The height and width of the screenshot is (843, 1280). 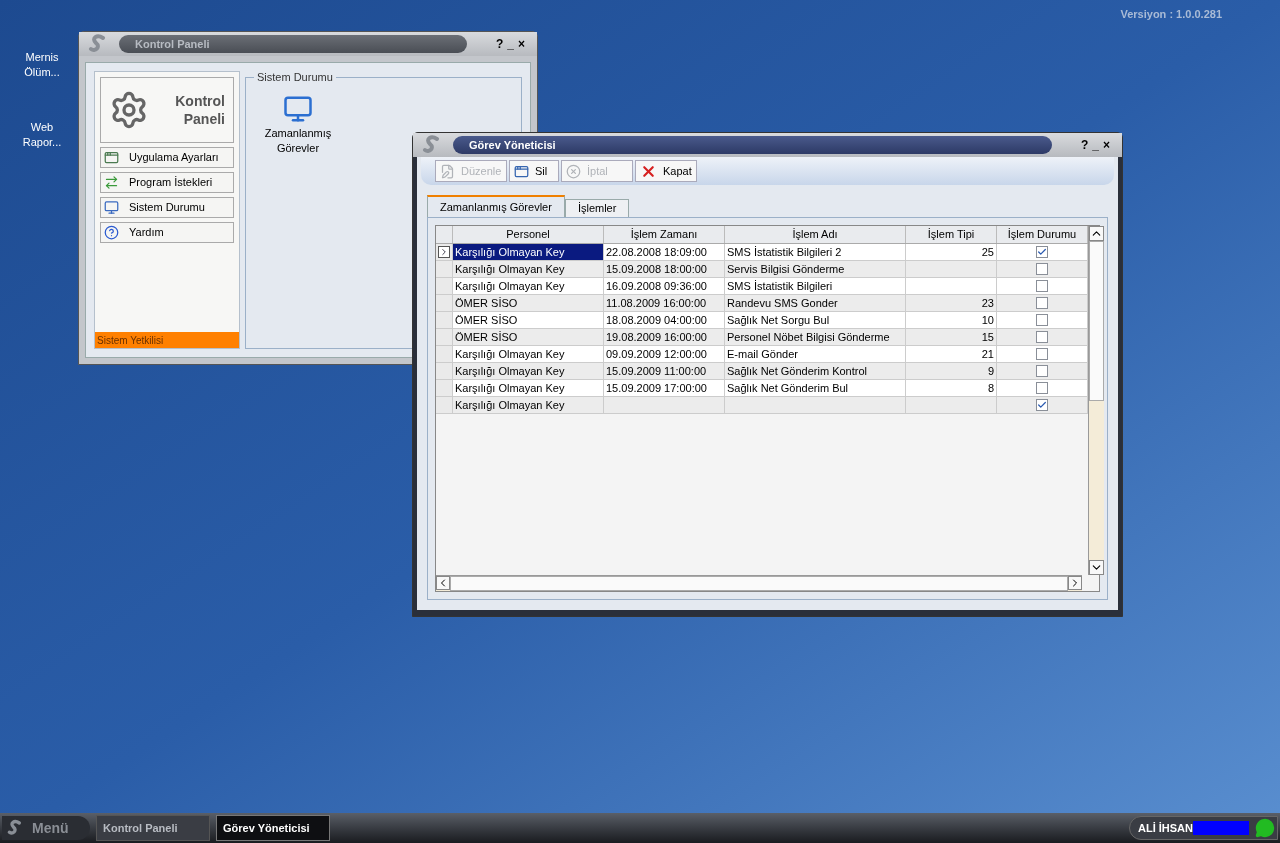 What do you see at coordinates (447, 171) in the screenshot?
I see `edit-icon` at bounding box center [447, 171].